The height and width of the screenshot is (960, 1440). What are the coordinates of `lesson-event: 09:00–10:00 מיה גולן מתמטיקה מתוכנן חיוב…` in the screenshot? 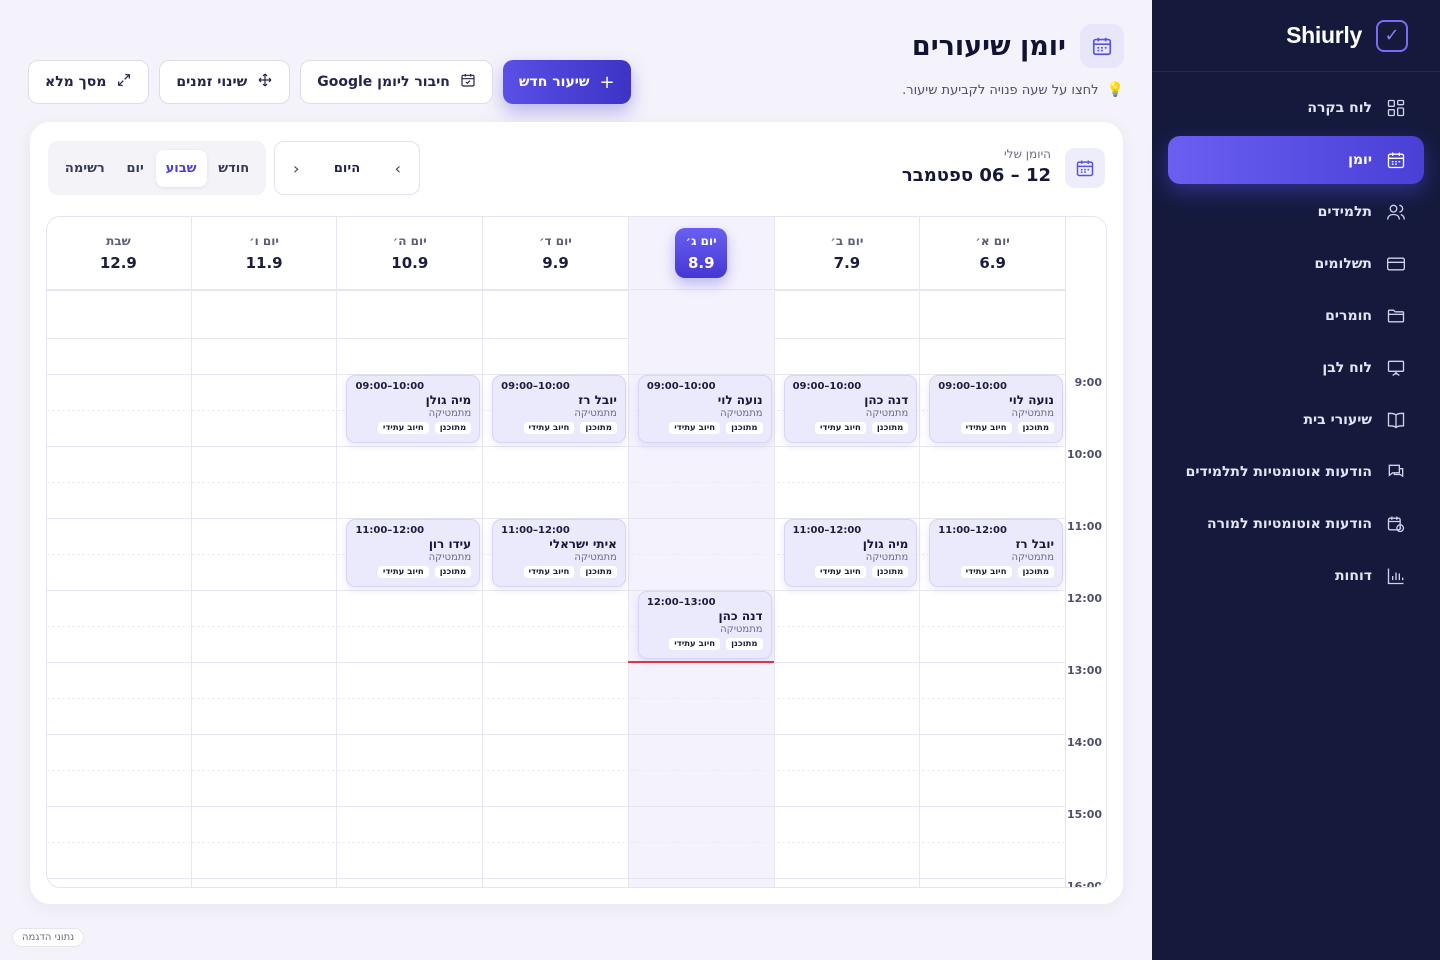 It's located at (413, 409).